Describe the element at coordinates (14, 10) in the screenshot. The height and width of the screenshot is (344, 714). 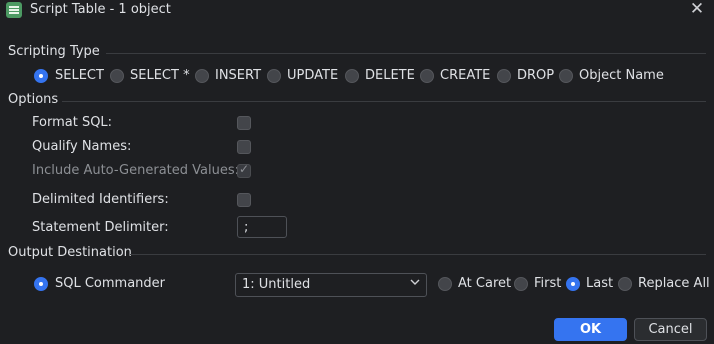
I see `app-icon` at that location.